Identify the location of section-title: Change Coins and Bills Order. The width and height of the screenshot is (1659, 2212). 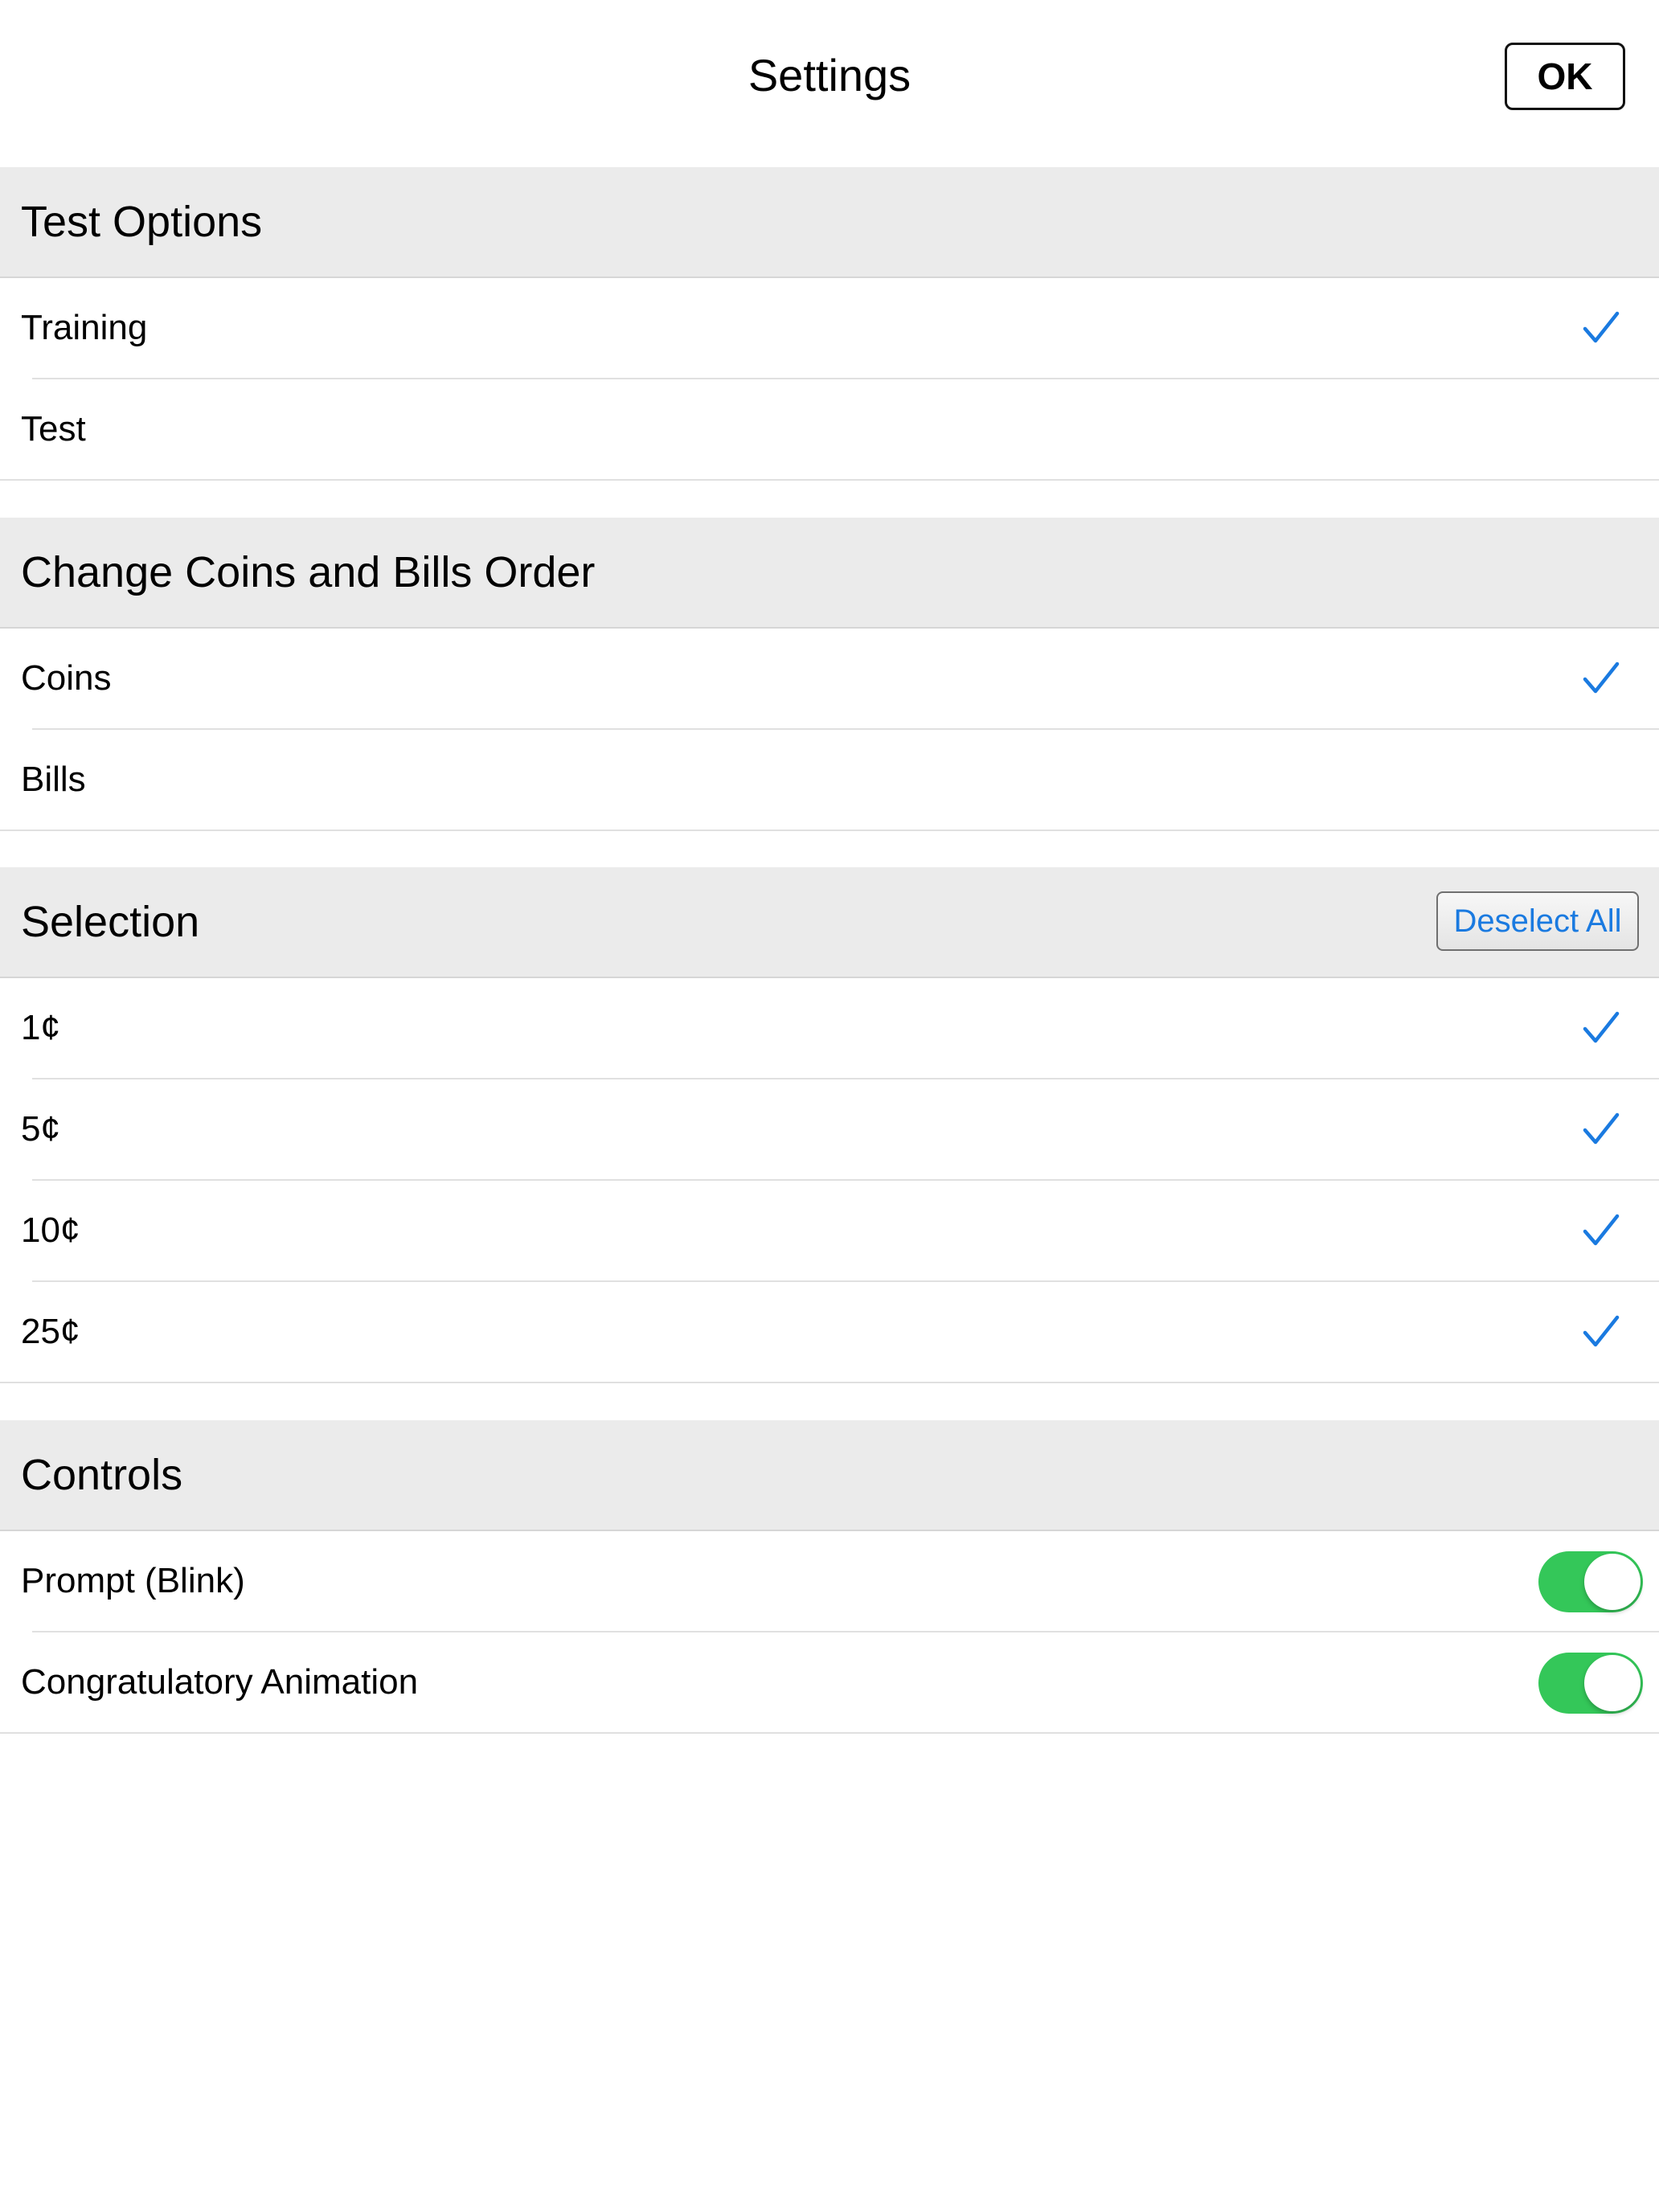
(308, 572).